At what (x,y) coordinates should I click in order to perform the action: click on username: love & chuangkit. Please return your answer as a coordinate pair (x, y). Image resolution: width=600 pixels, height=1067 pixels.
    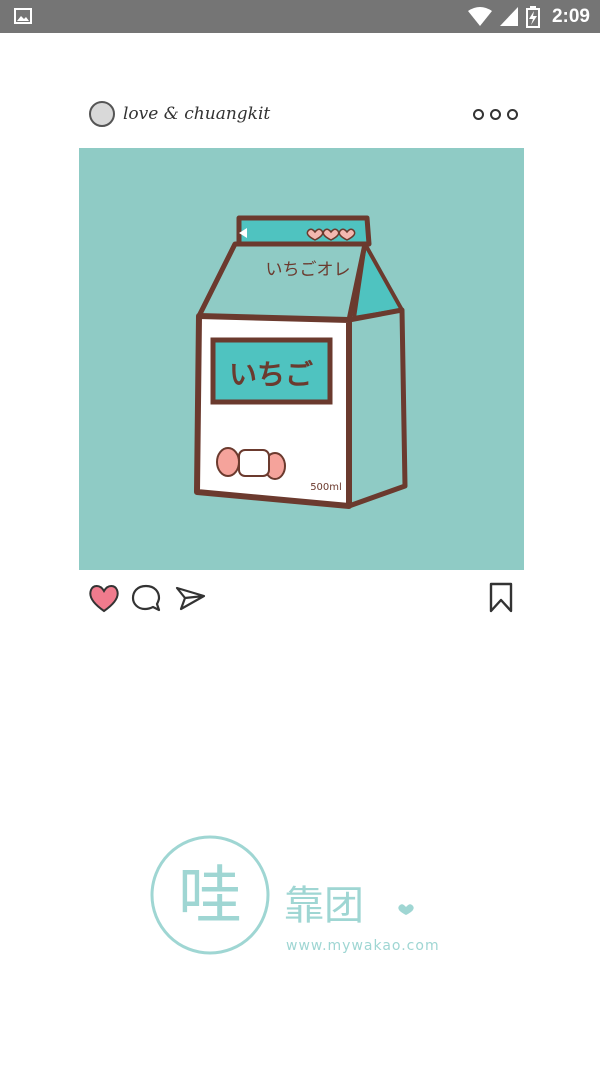
    Looking at the image, I should click on (196, 114).